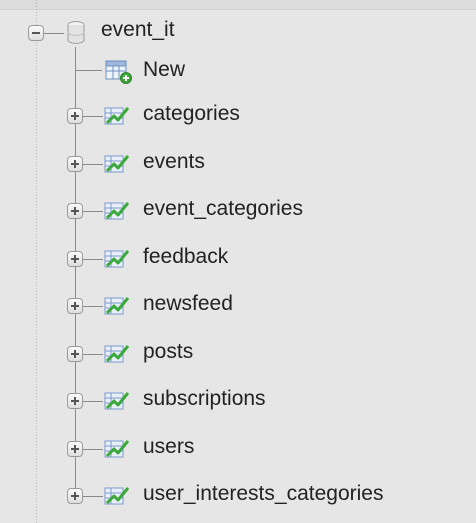 Image resolution: width=476 pixels, height=523 pixels. What do you see at coordinates (191, 114) in the screenshot?
I see `table-link: categories` at bounding box center [191, 114].